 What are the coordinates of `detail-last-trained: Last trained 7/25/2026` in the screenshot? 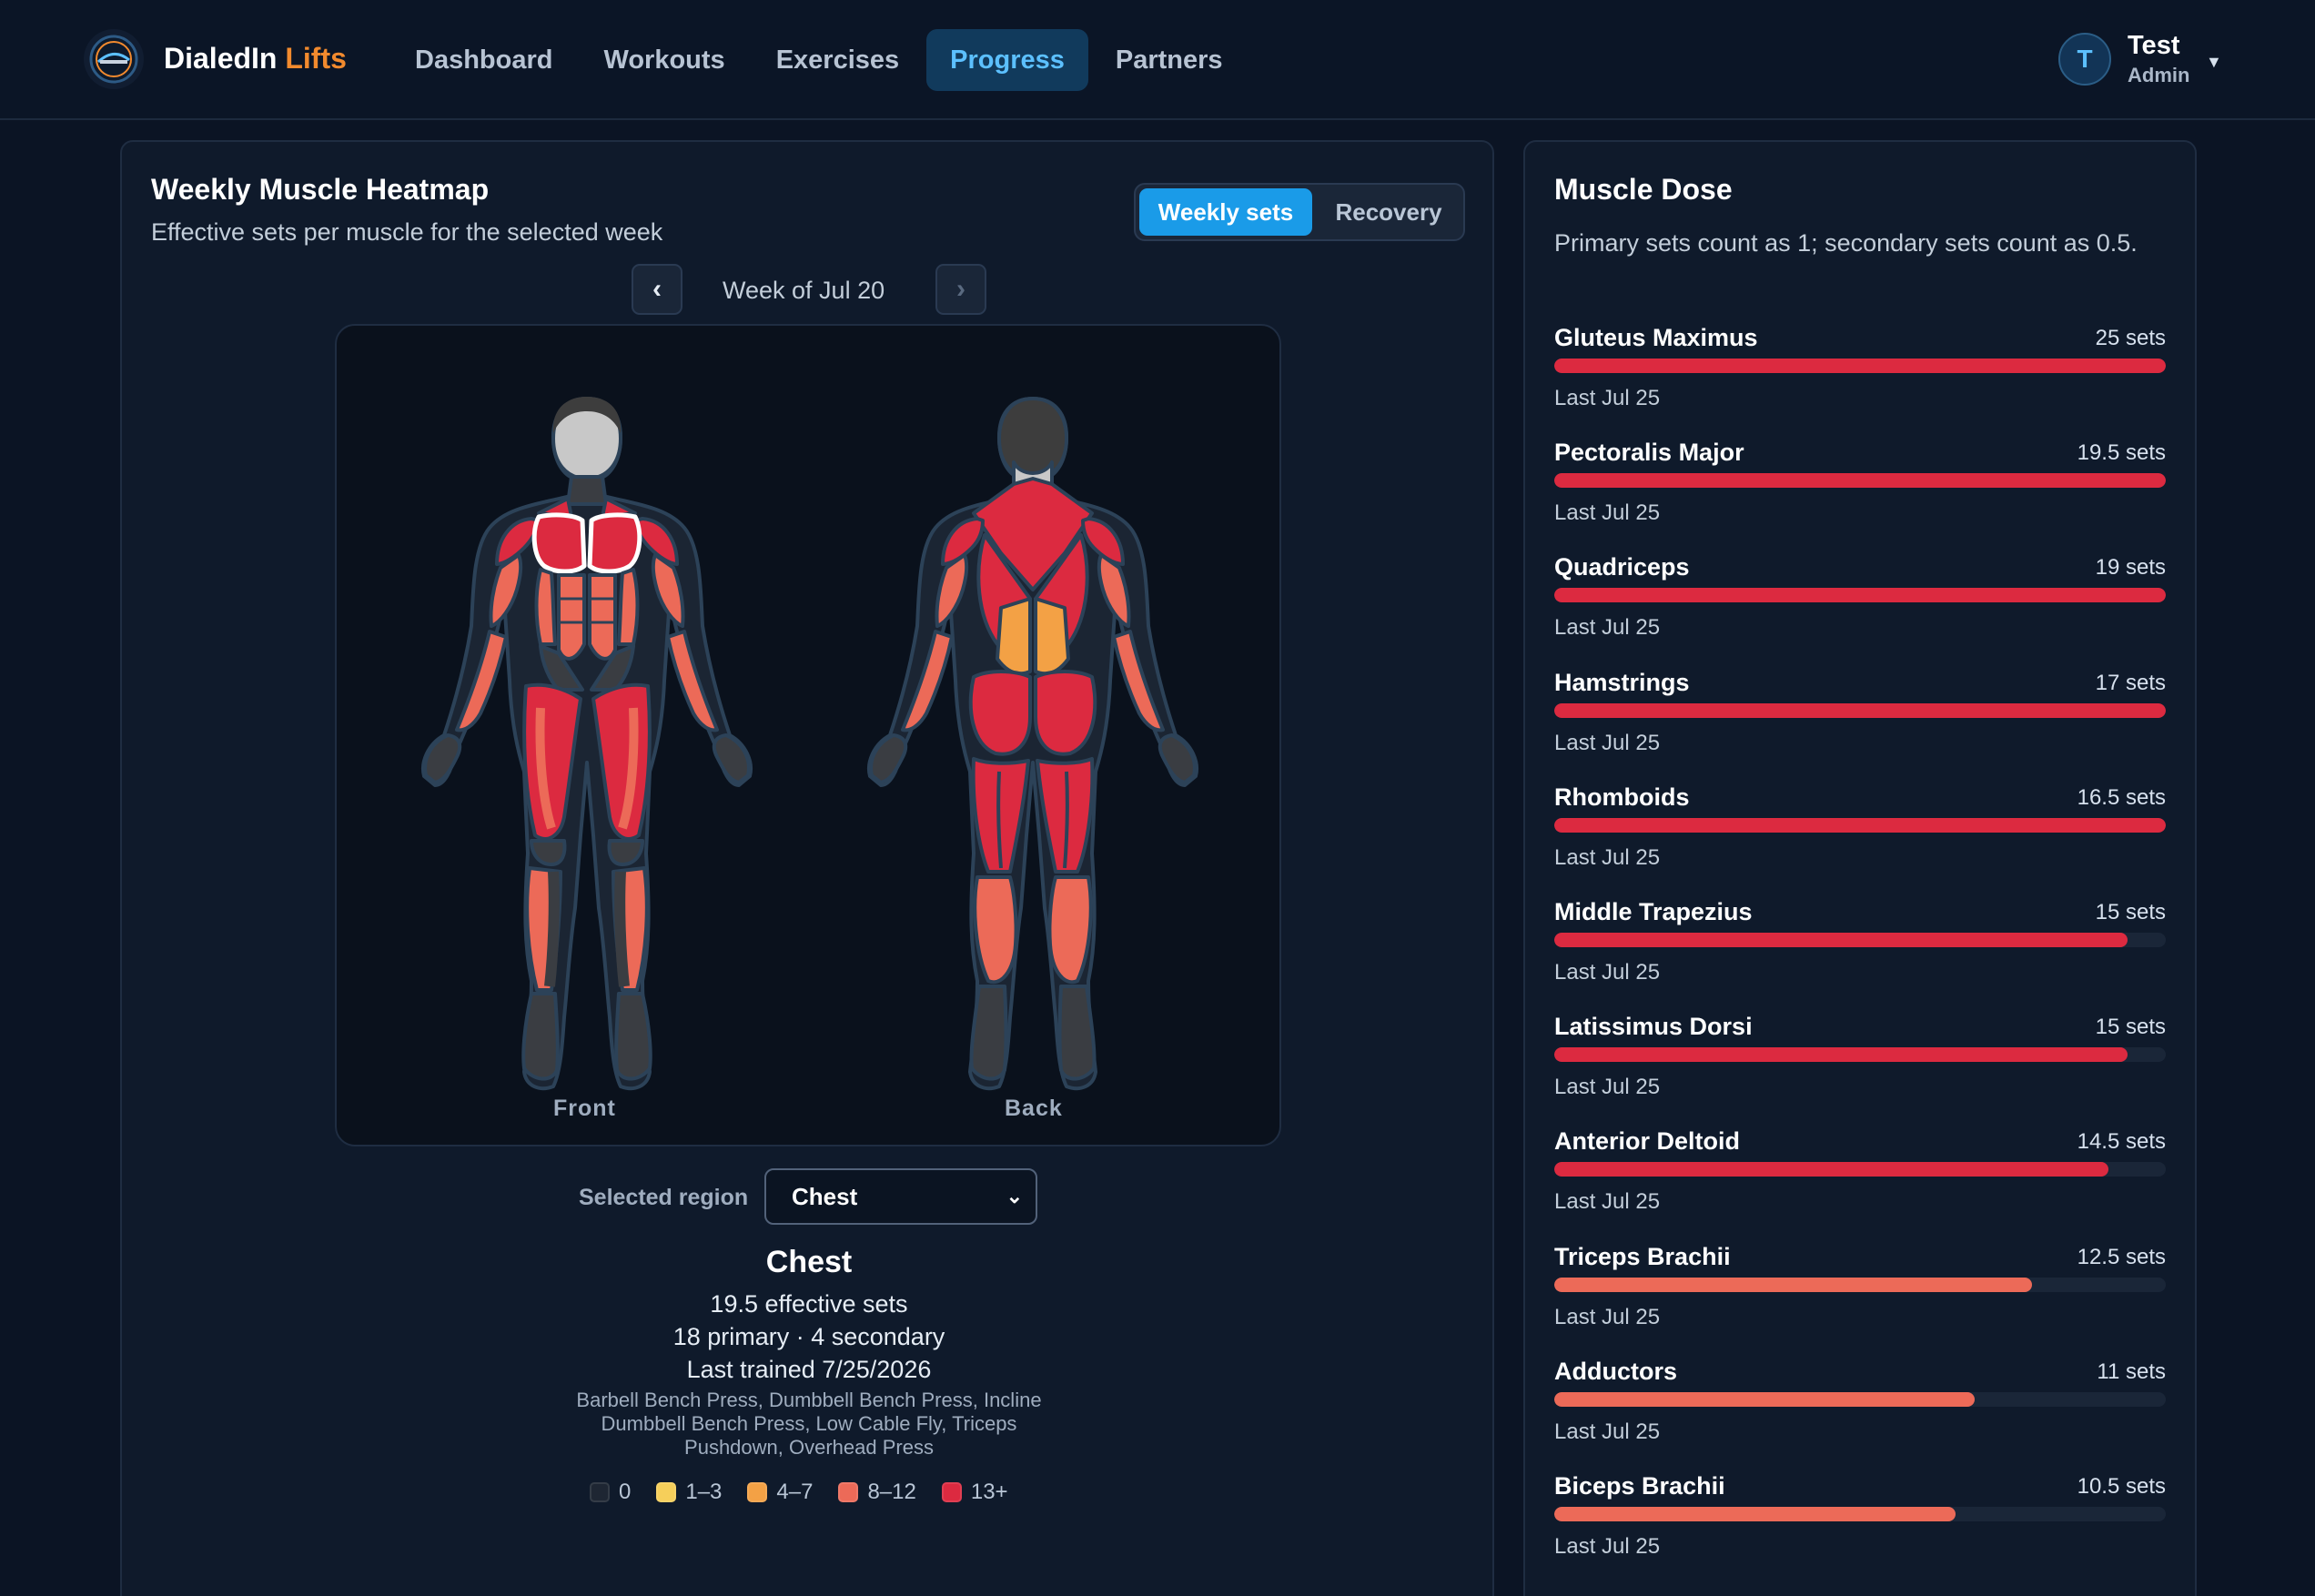 It's located at (809, 1369).